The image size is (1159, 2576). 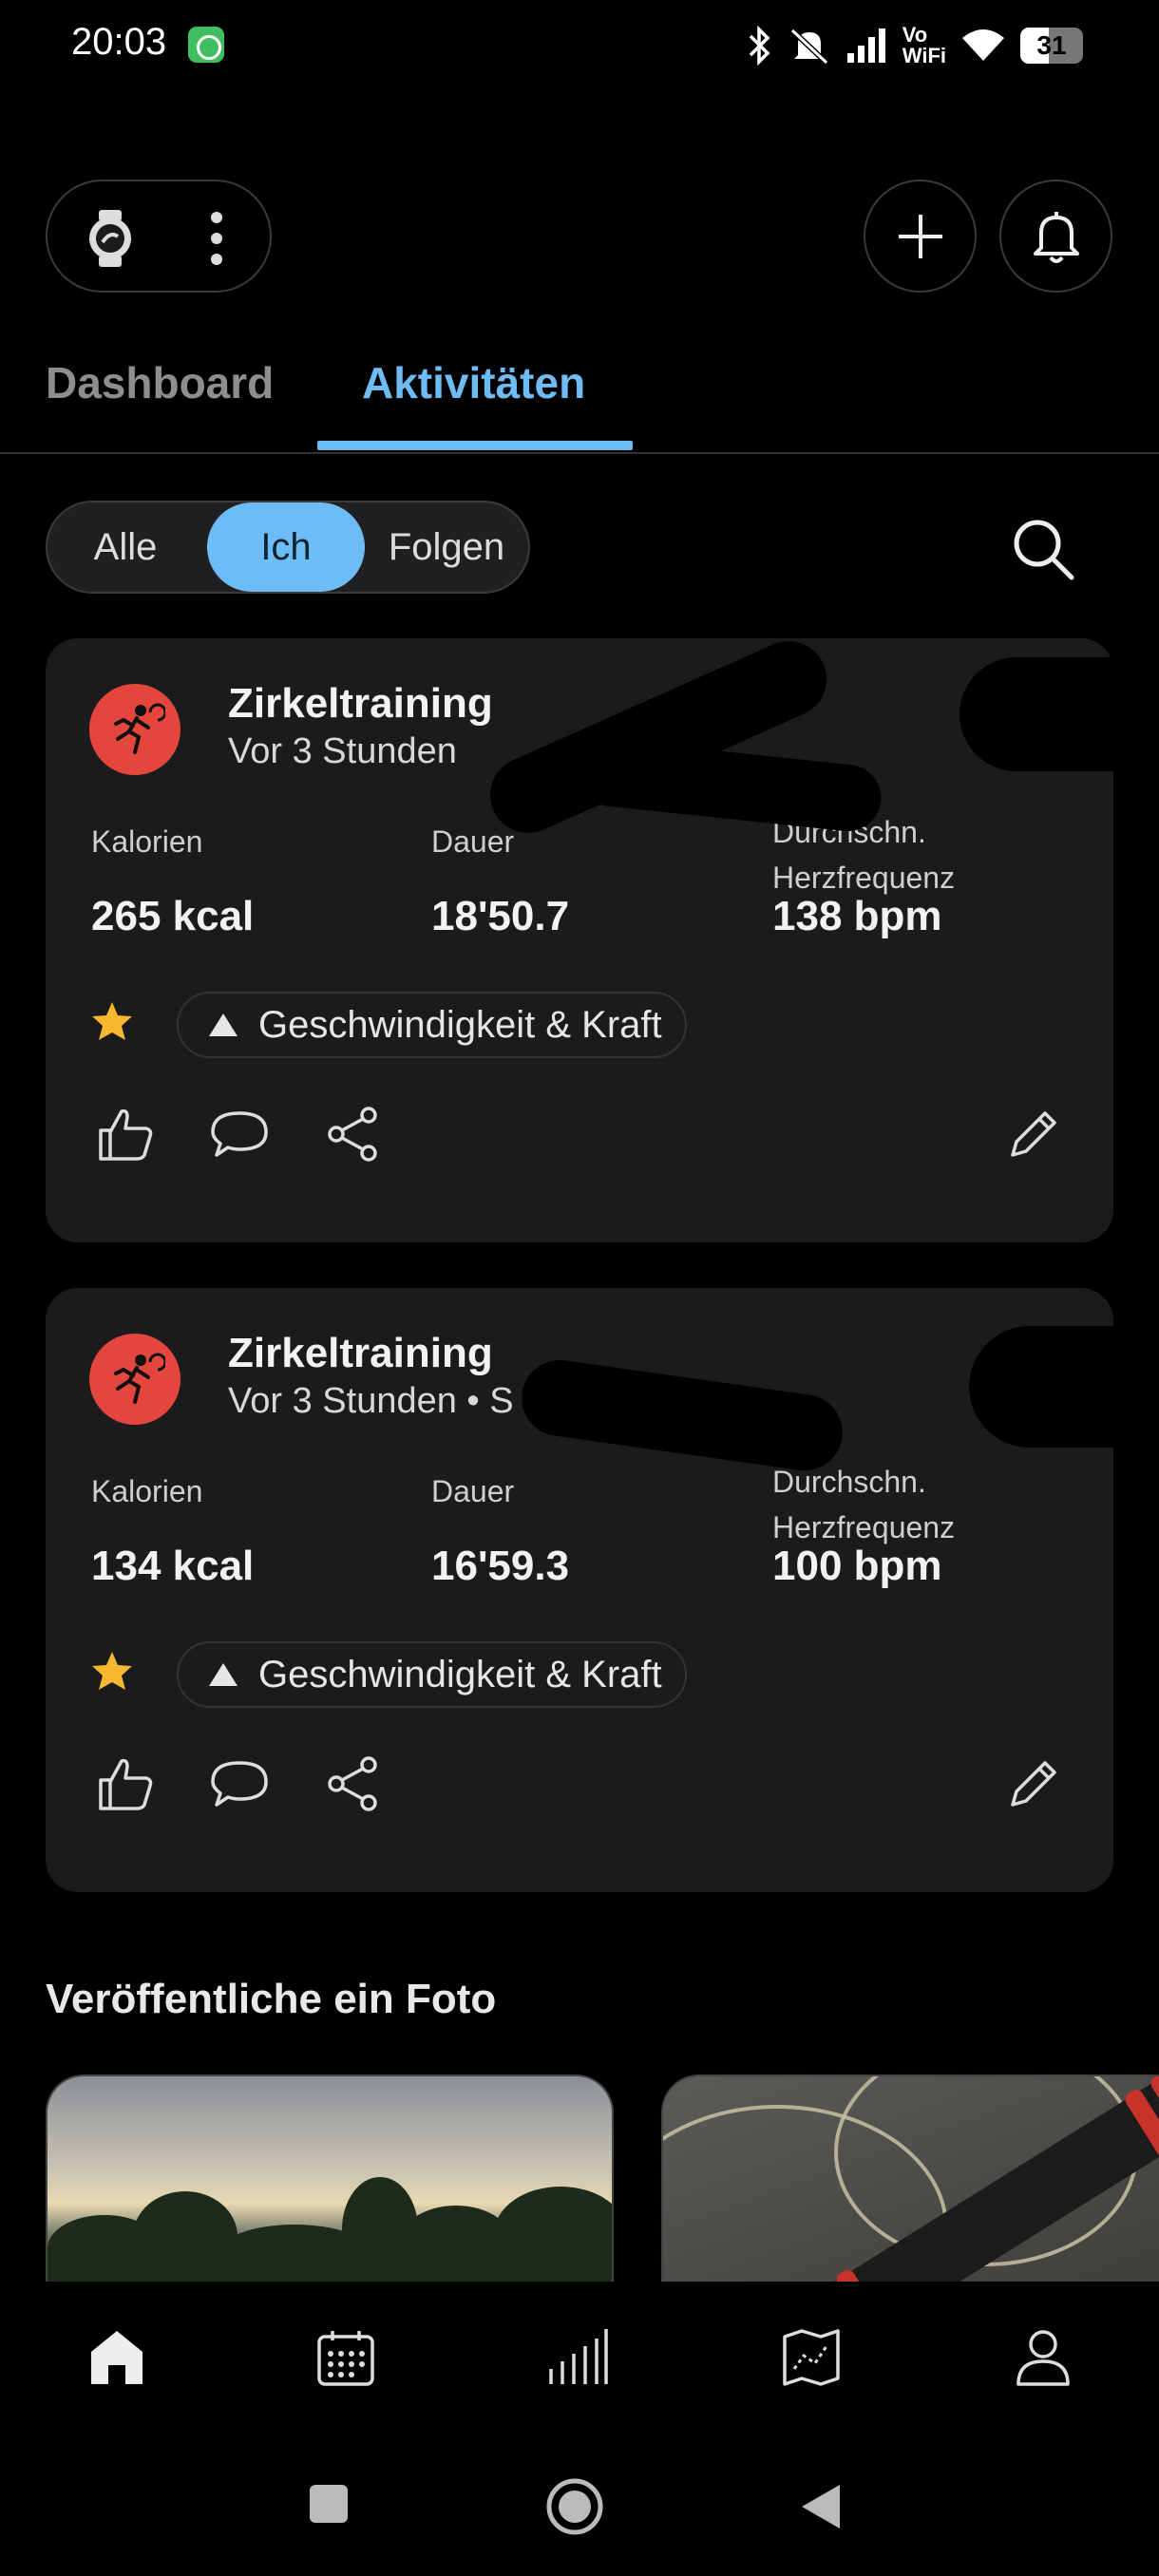 What do you see at coordinates (579, 45) in the screenshot?
I see `status-bar: 20:03 Vo WiFi 31` at bounding box center [579, 45].